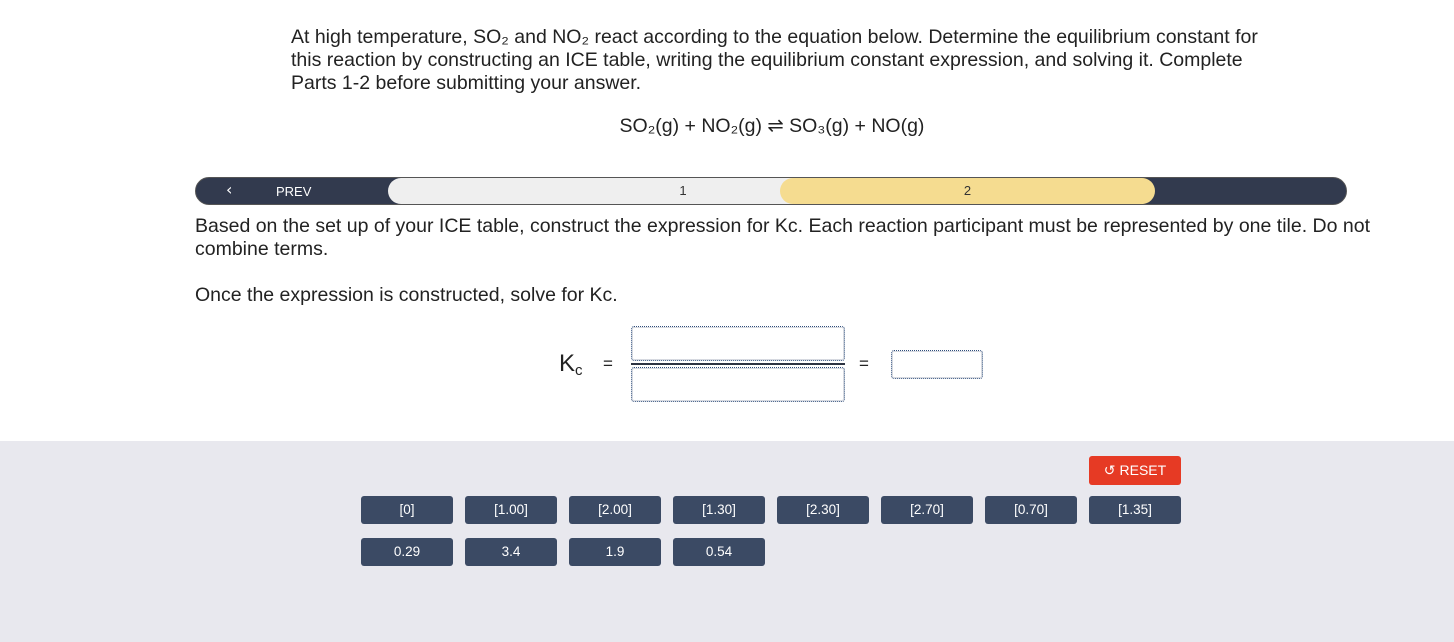 This screenshot has height=642, width=1454. What do you see at coordinates (1143, 470) in the screenshot?
I see `reset-label: RESET` at bounding box center [1143, 470].